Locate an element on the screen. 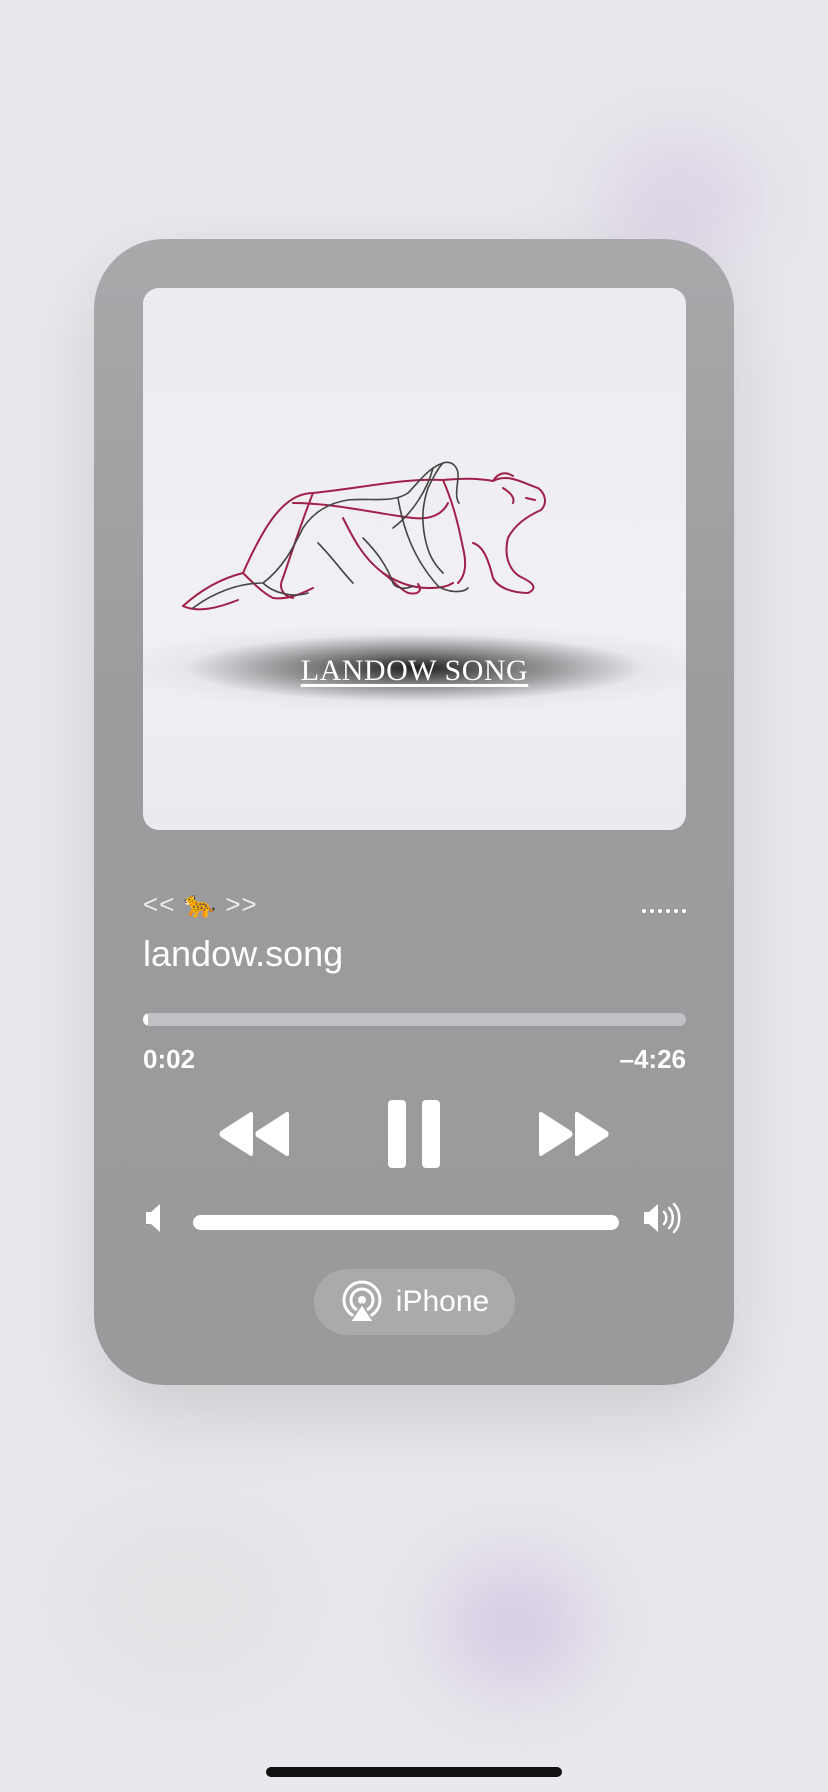 This screenshot has height=1792, width=828. pause-button is located at coordinates (414, 1134).